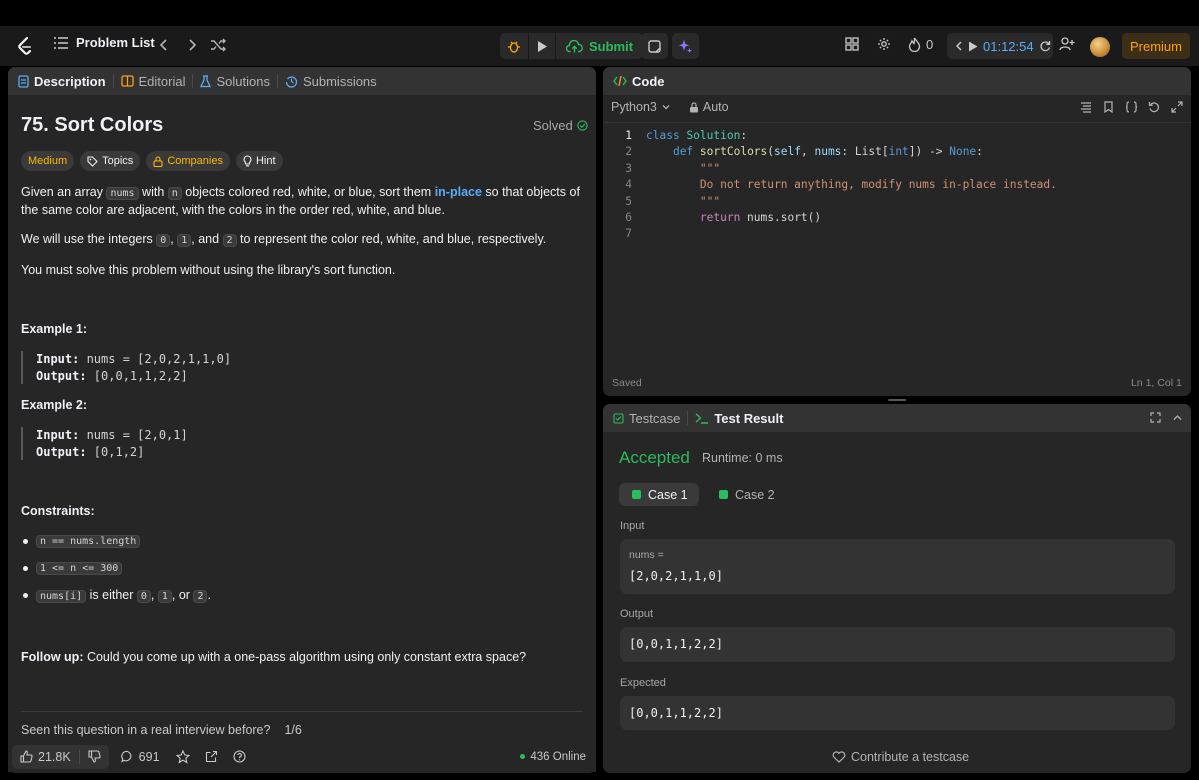  Describe the element at coordinates (637, 614) in the screenshot. I see `output-label: Output` at that location.